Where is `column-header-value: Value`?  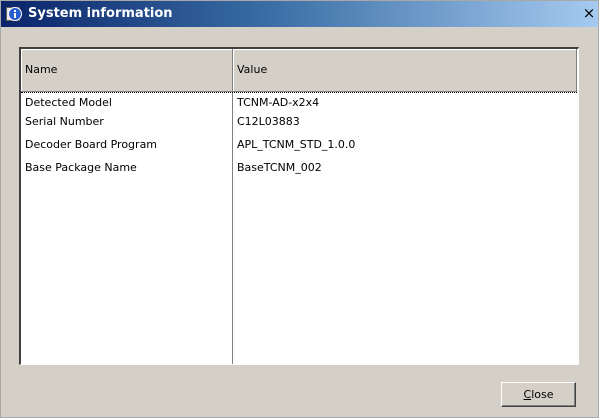
column-header-value: Value is located at coordinates (405, 70).